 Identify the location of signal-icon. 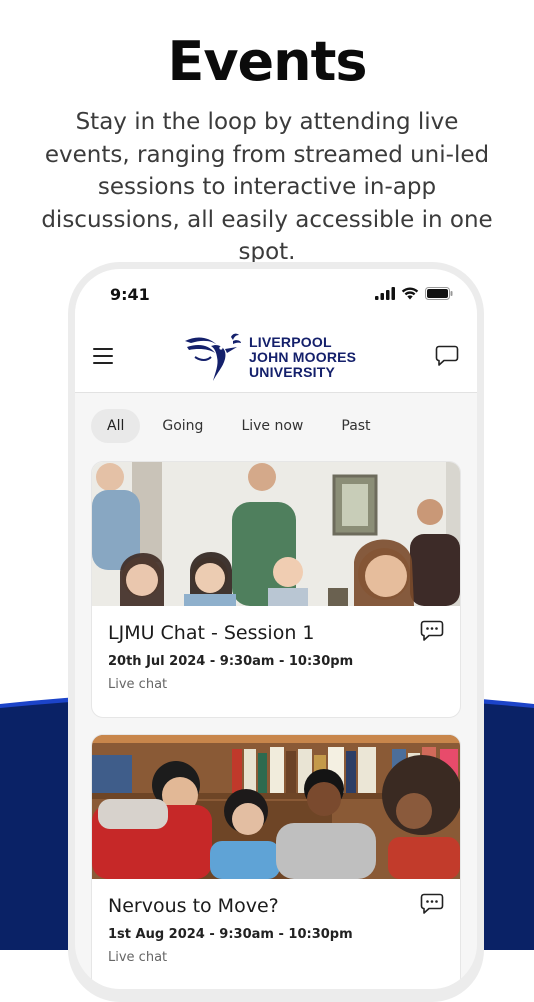
(385, 293).